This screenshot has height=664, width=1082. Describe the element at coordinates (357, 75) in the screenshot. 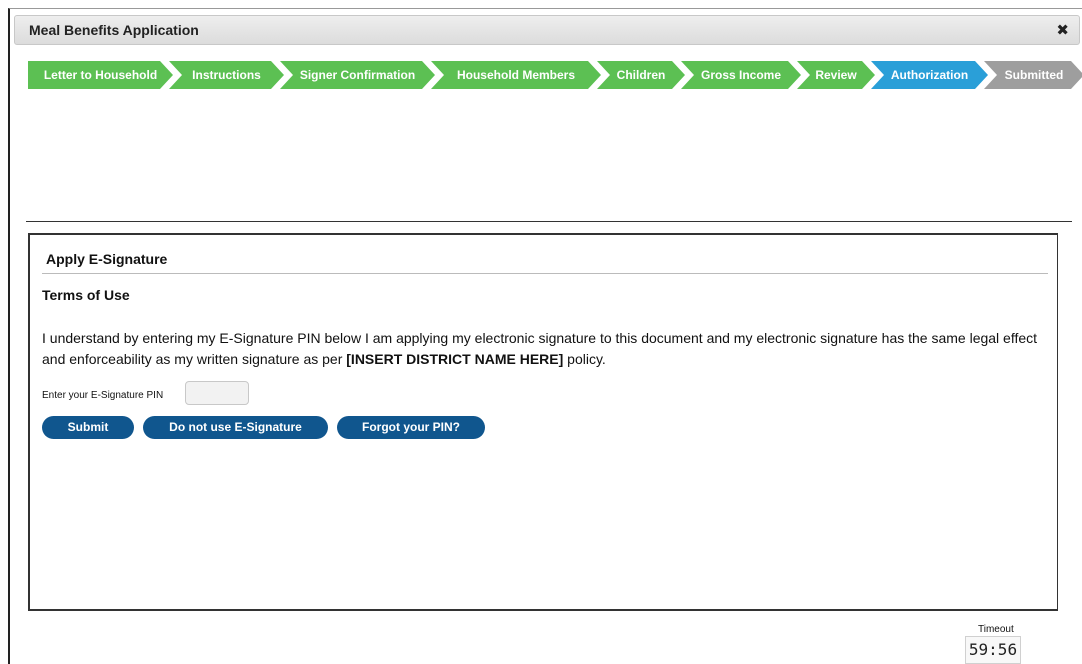

I see `step-signer-confirmation: Signer Confirmation` at that location.